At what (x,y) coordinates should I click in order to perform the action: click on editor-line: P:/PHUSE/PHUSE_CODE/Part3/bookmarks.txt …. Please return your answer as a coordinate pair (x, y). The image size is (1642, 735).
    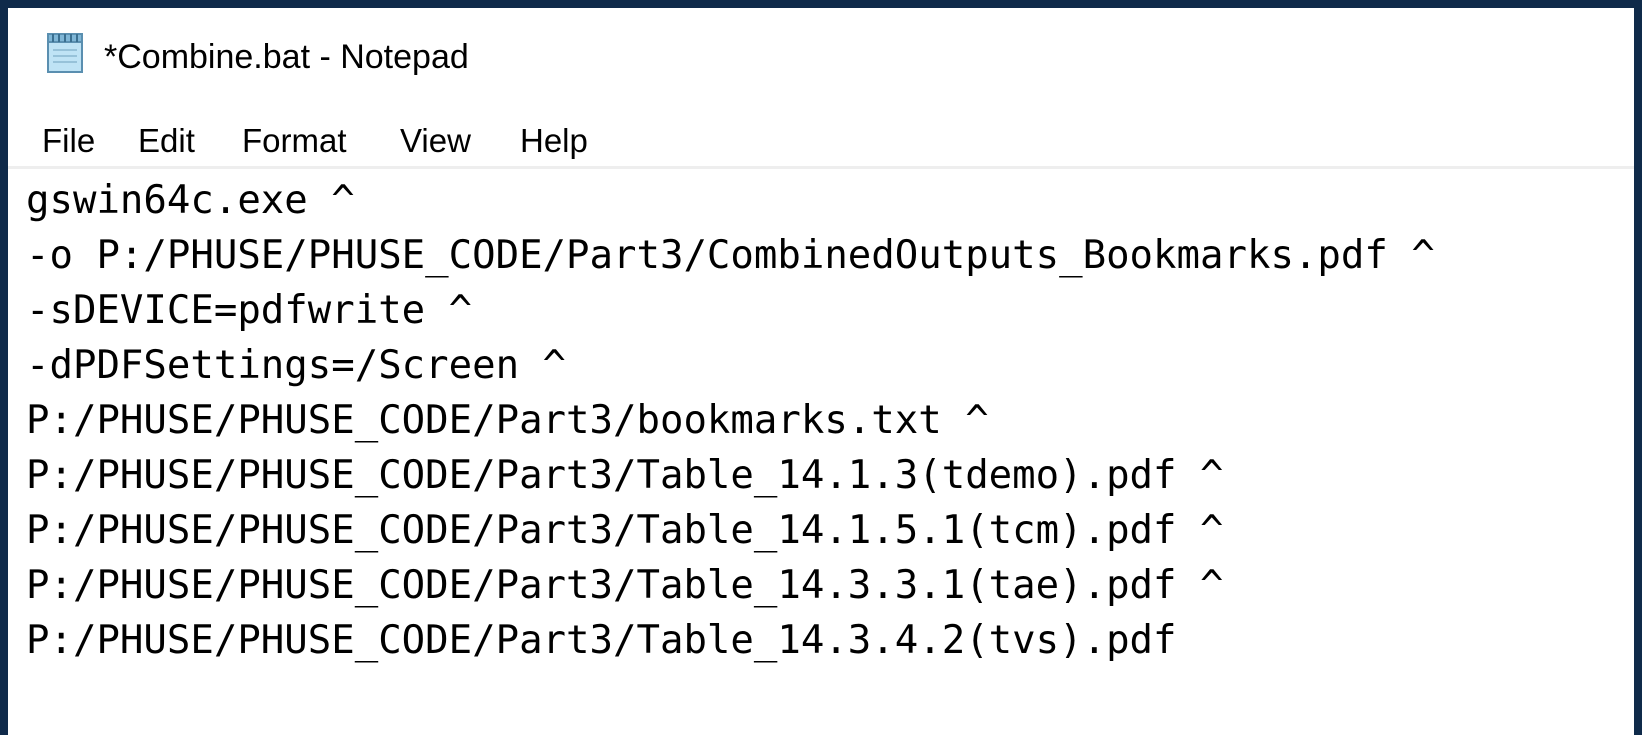
    Looking at the image, I should click on (507, 420).